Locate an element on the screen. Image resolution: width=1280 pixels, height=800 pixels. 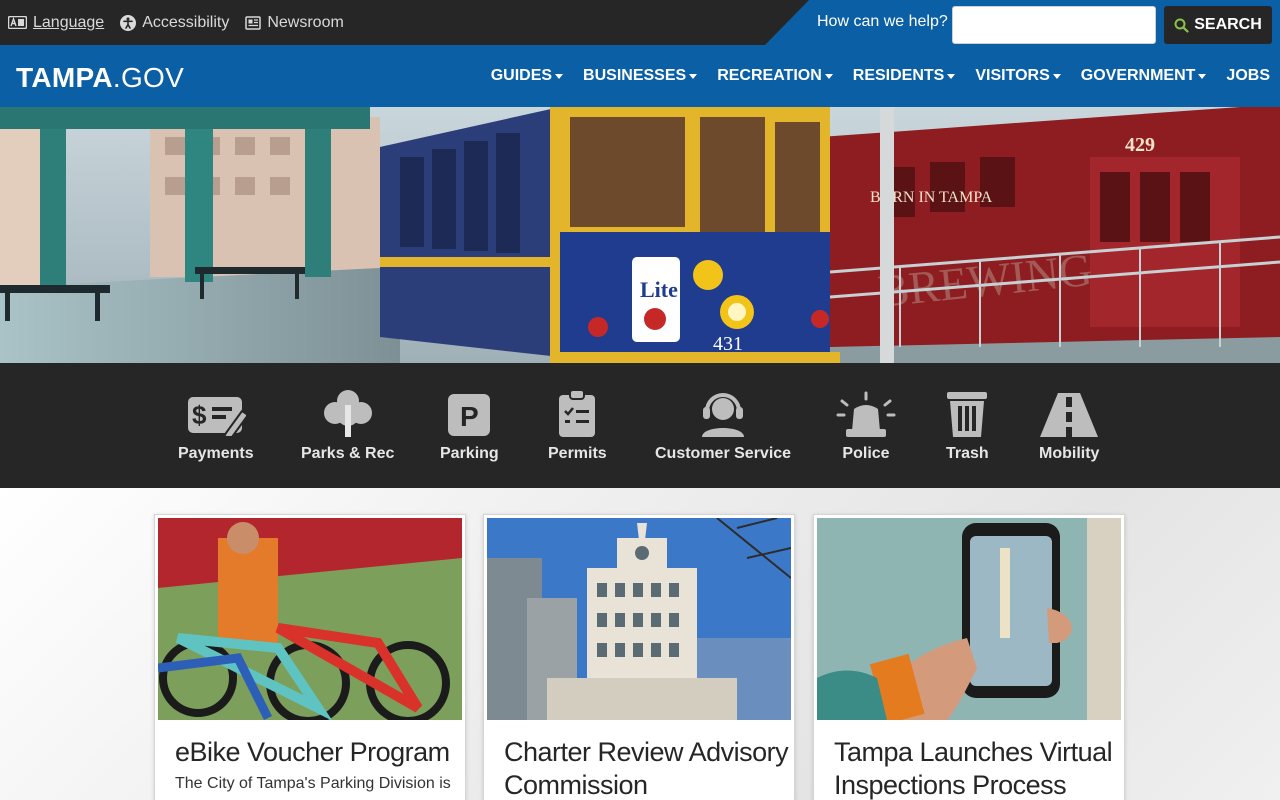
quick-link-parking: P Parking is located at coordinates (469, 426).